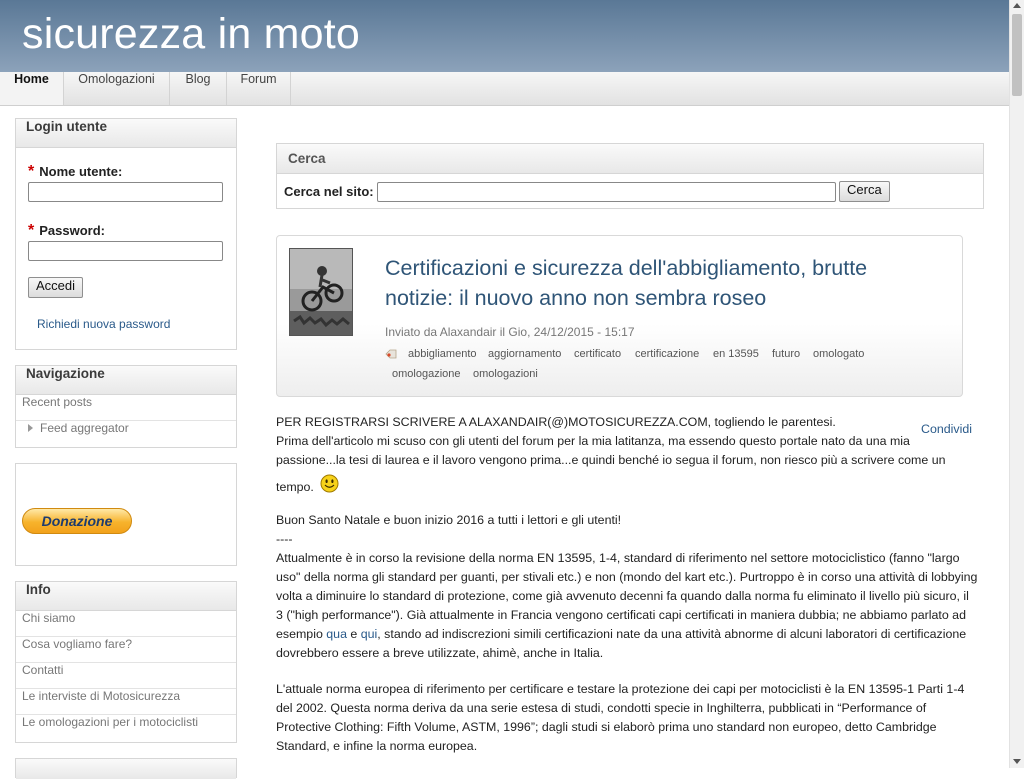 The height and width of the screenshot is (779, 1024). Describe the element at coordinates (81, 171) in the screenshot. I see `username-label-text: Nome utente:` at that location.